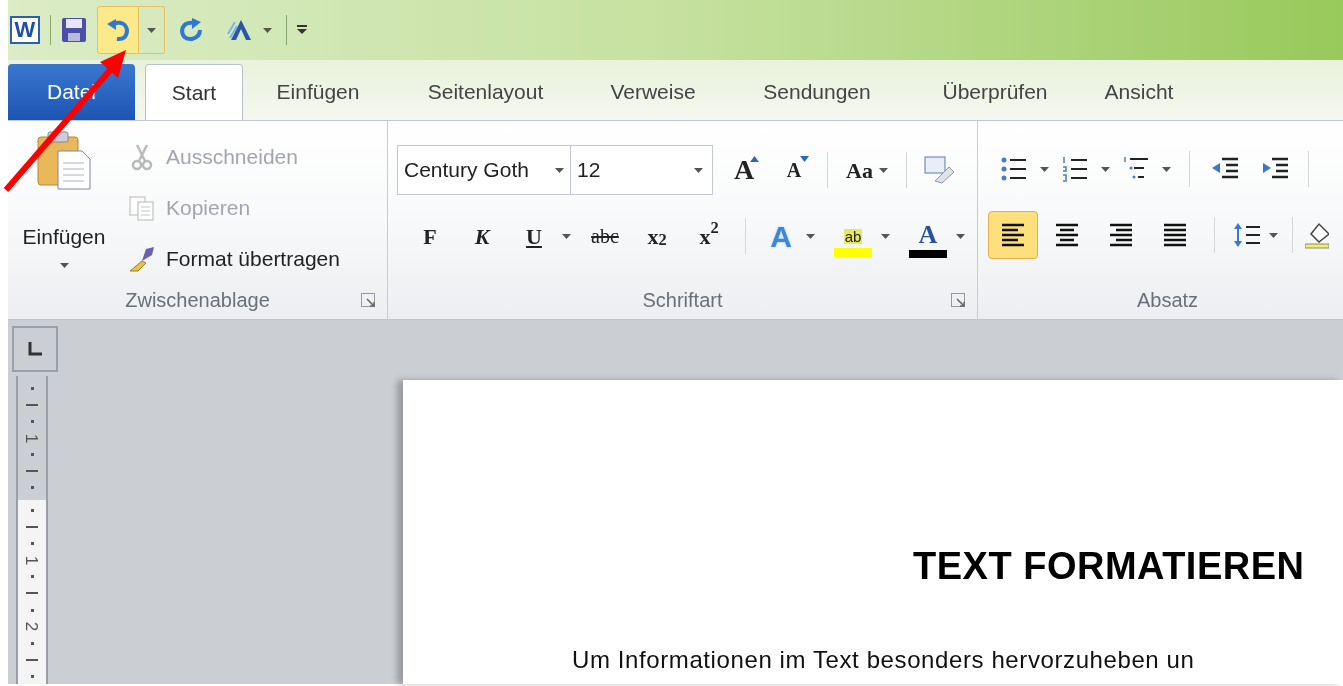  Describe the element at coordinates (194, 92) in the screenshot. I see `ribbon-tab: Start` at that location.